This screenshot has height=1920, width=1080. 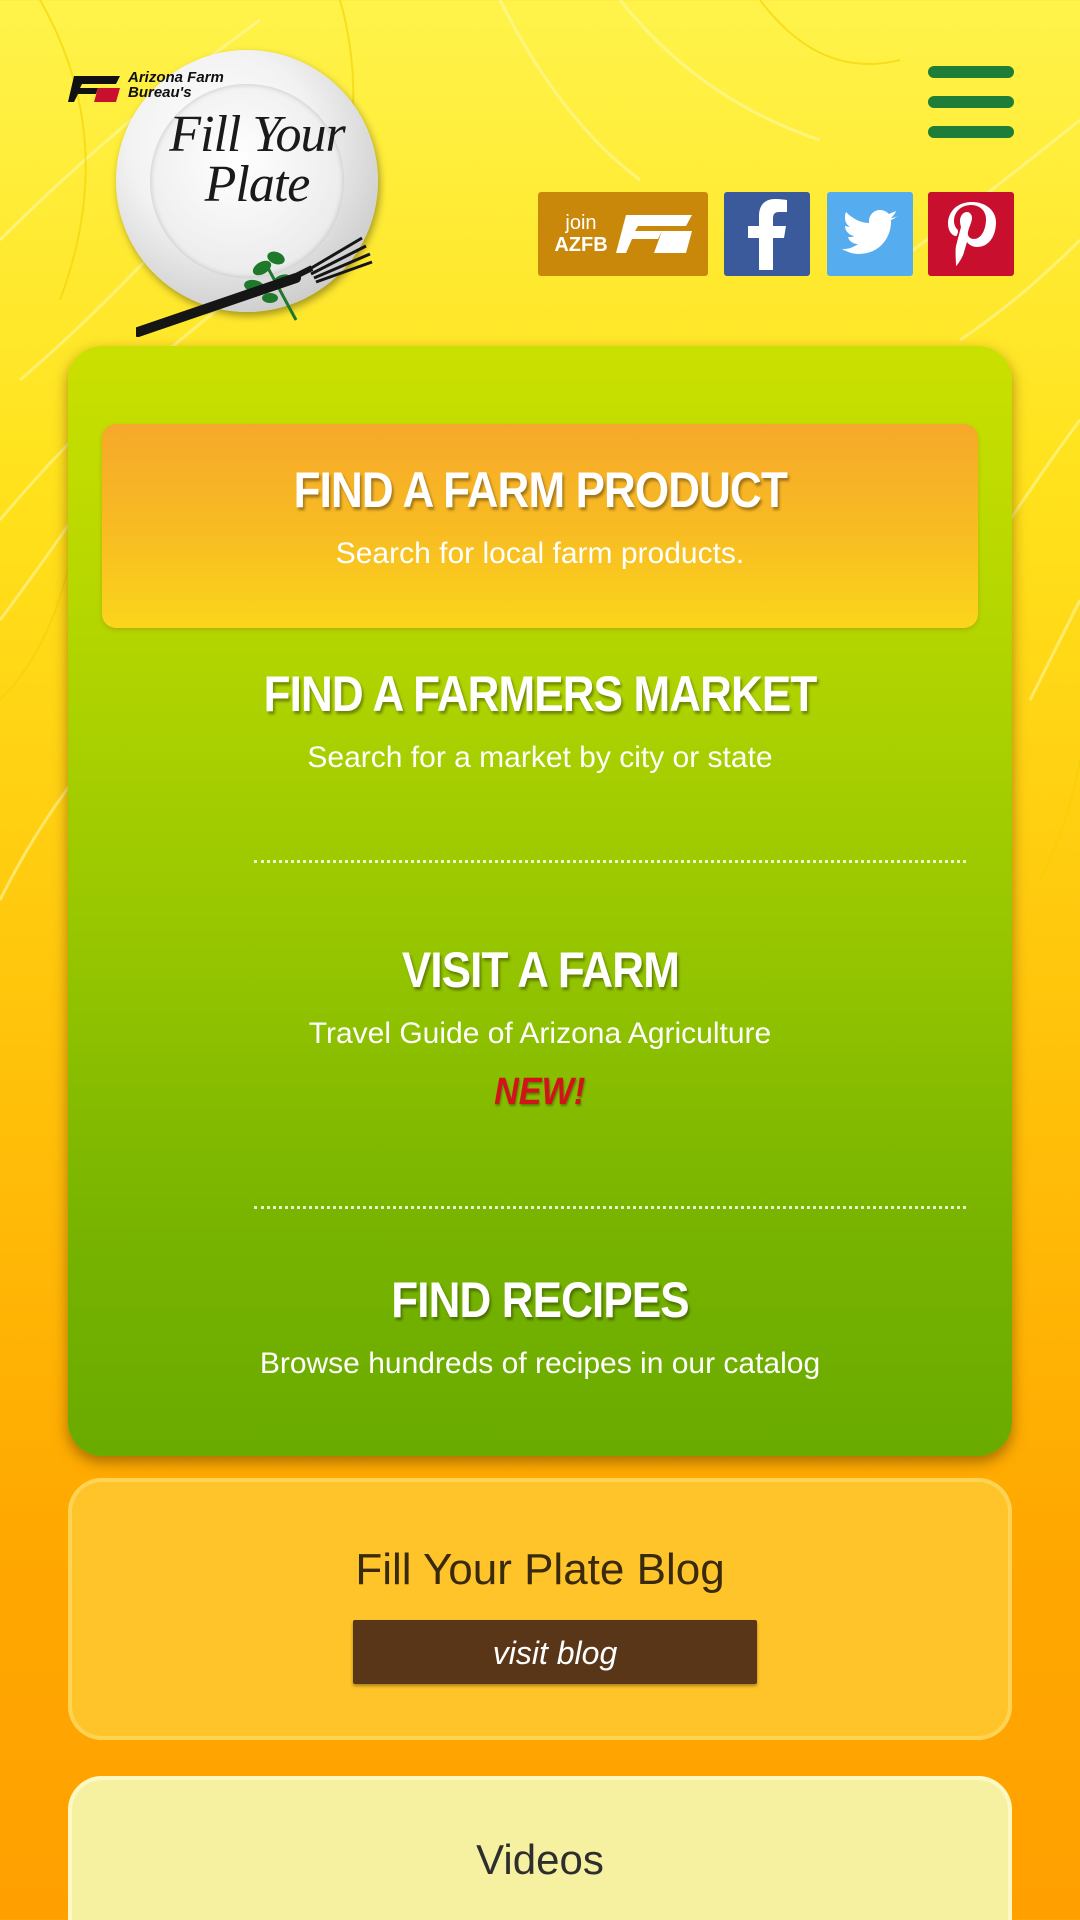 I want to click on facebook-link, so click(x=767, y=234).